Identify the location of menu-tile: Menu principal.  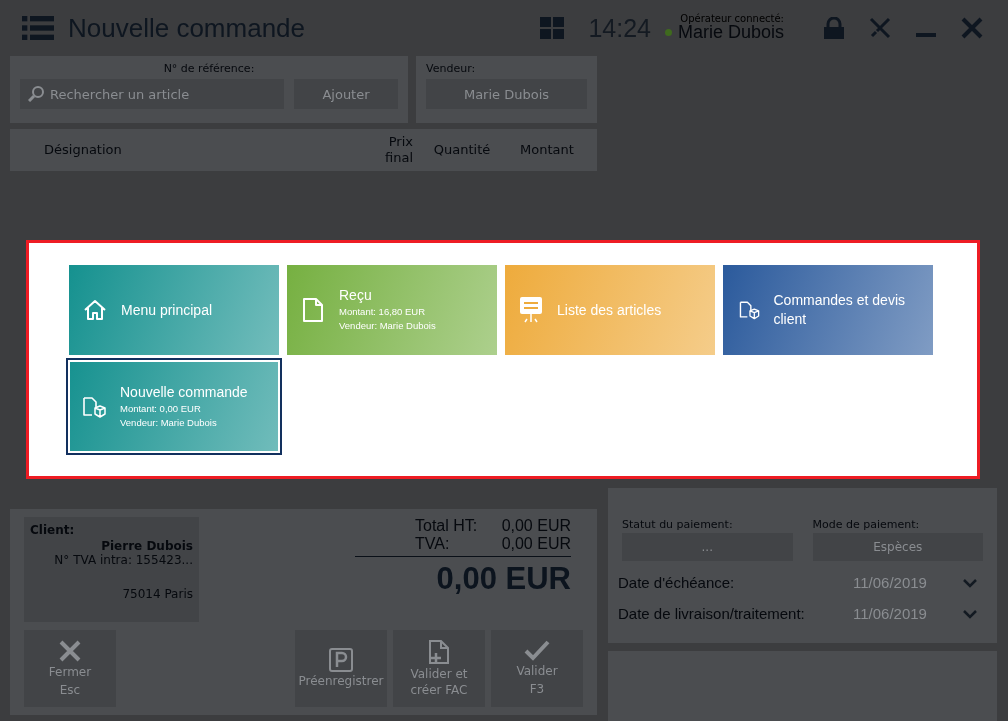
(174, 310).